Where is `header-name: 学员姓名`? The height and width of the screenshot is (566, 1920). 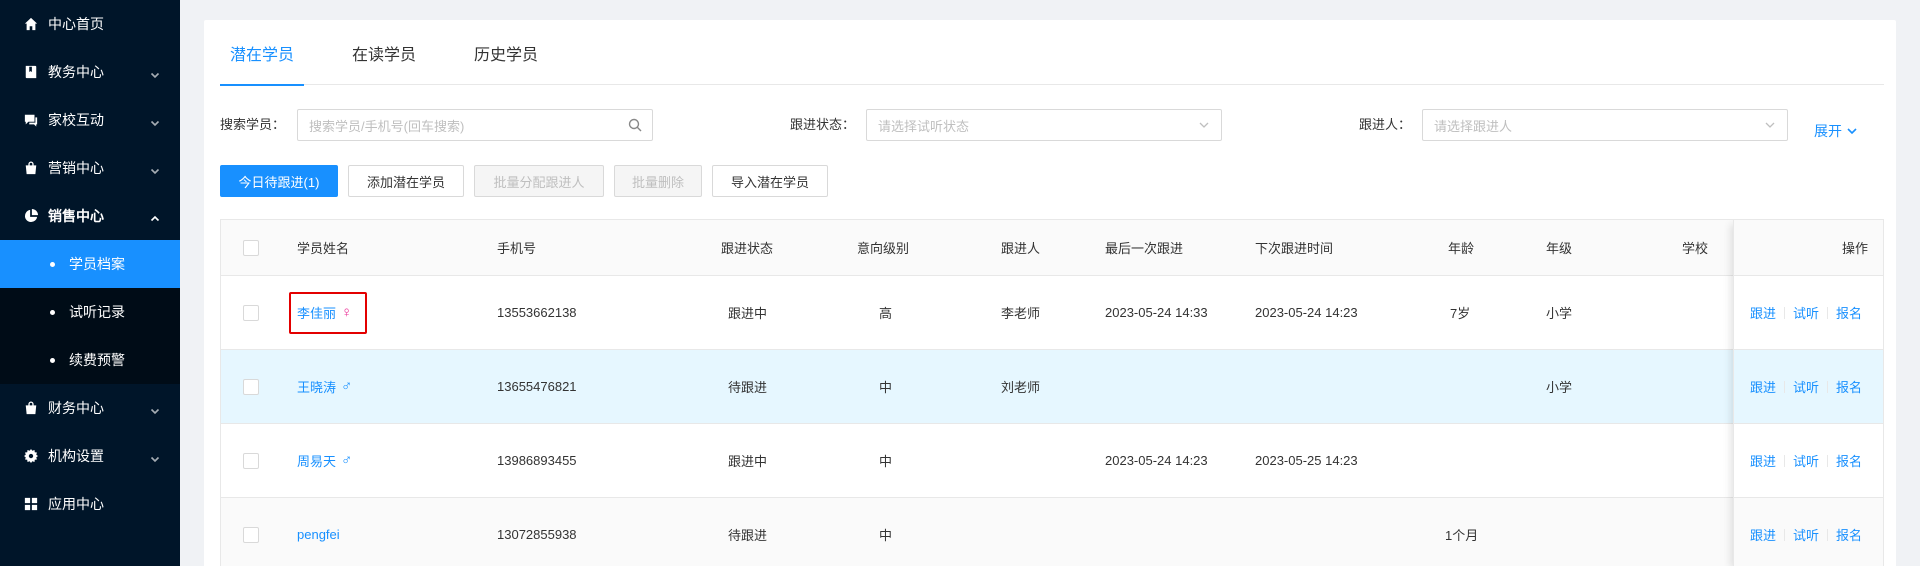 header-name: 学员姓名 is located at coordinates (323, 248).